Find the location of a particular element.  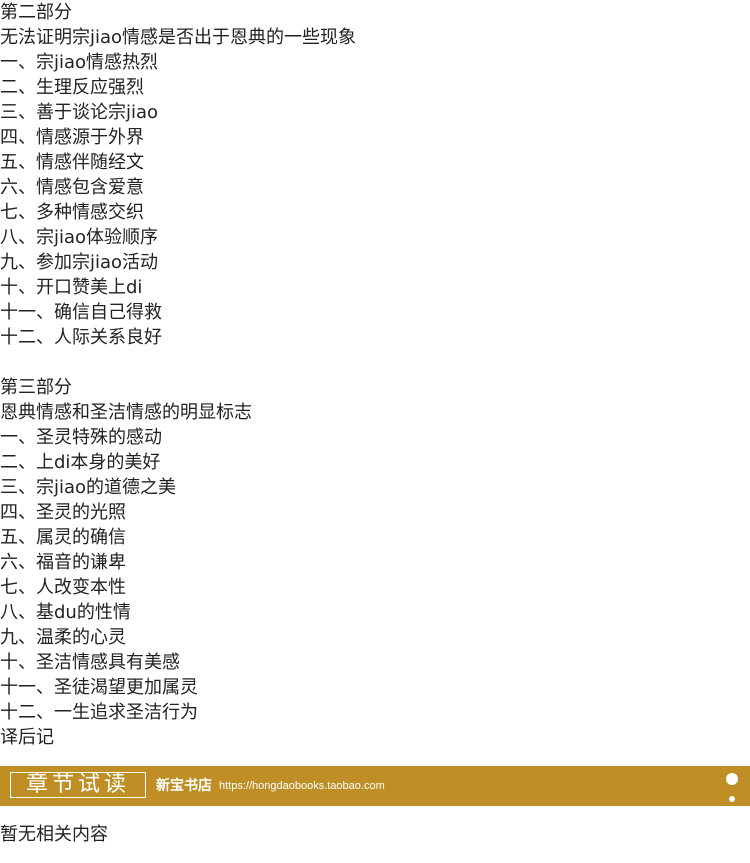

toc-item: 八、宗jiao体验顺序 is located at coordinates (79, 237).